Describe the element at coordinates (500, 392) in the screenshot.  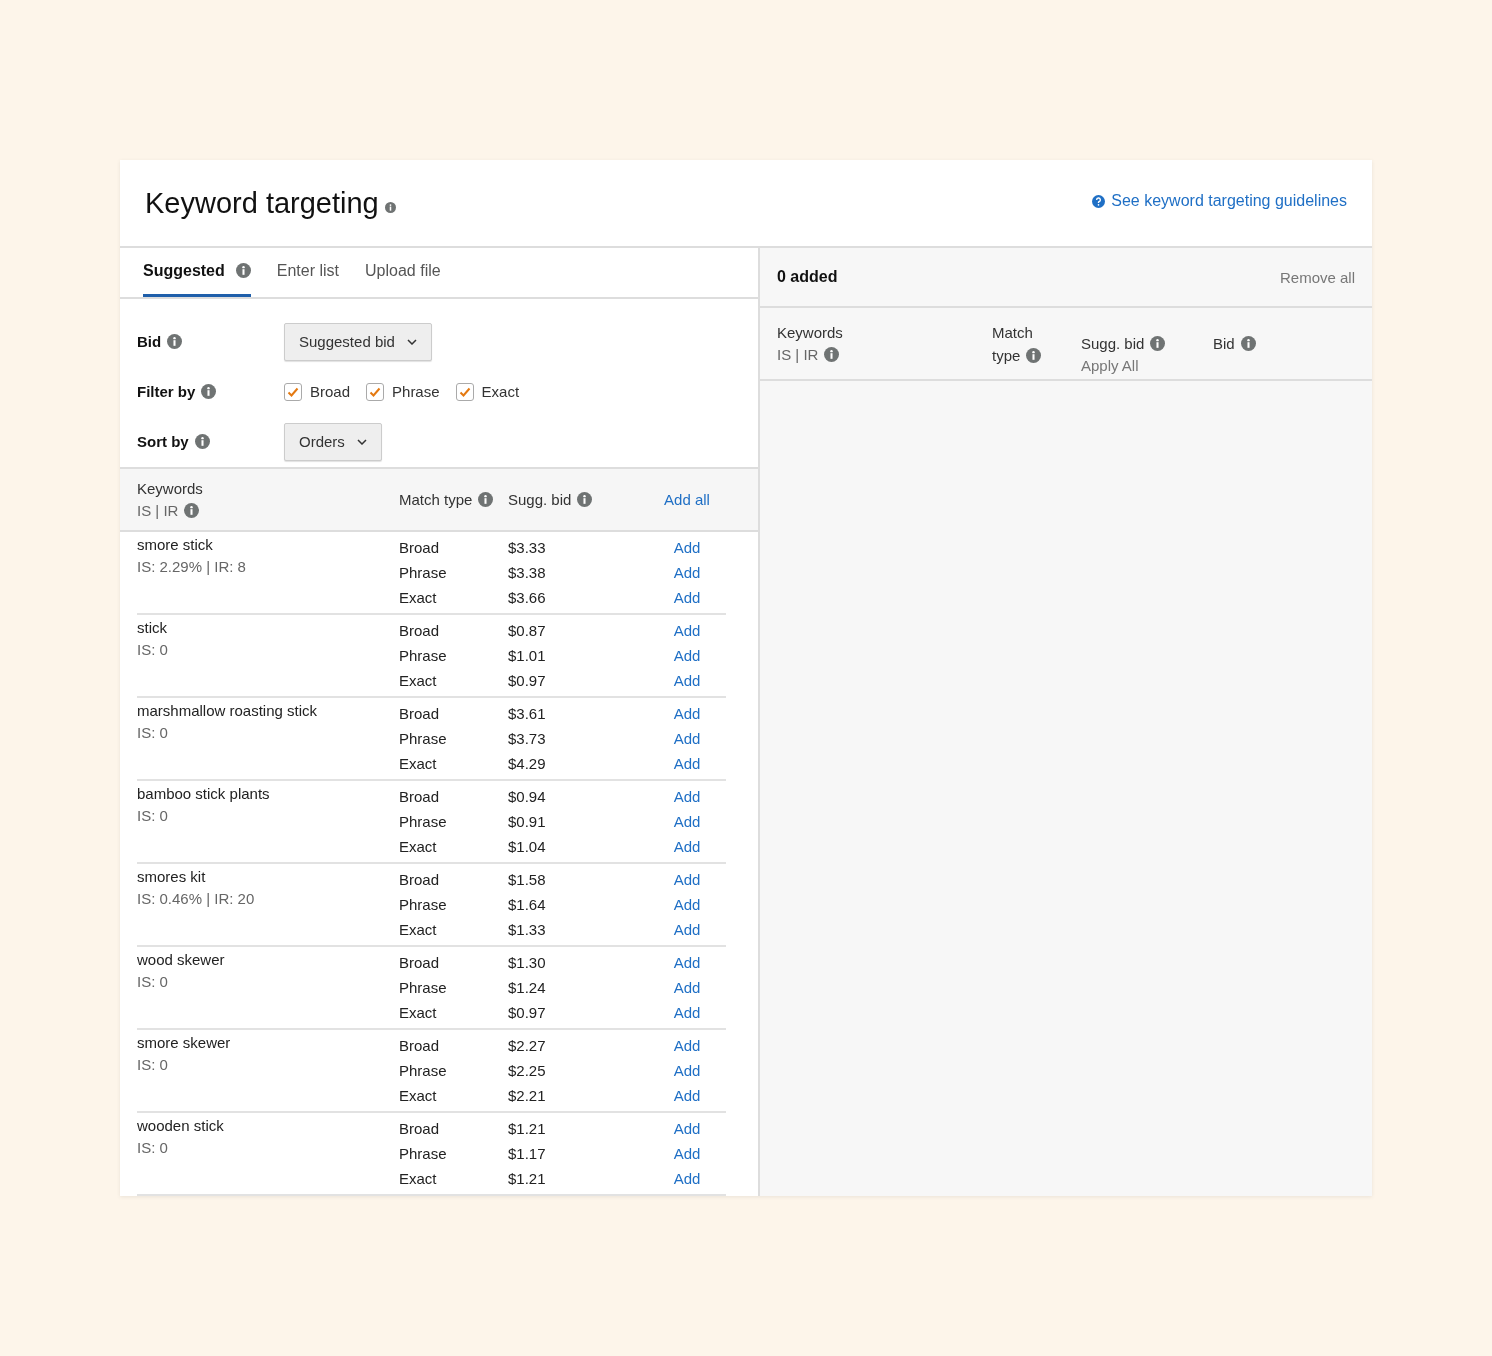
I see `checkbox-label: Exact` at that location.